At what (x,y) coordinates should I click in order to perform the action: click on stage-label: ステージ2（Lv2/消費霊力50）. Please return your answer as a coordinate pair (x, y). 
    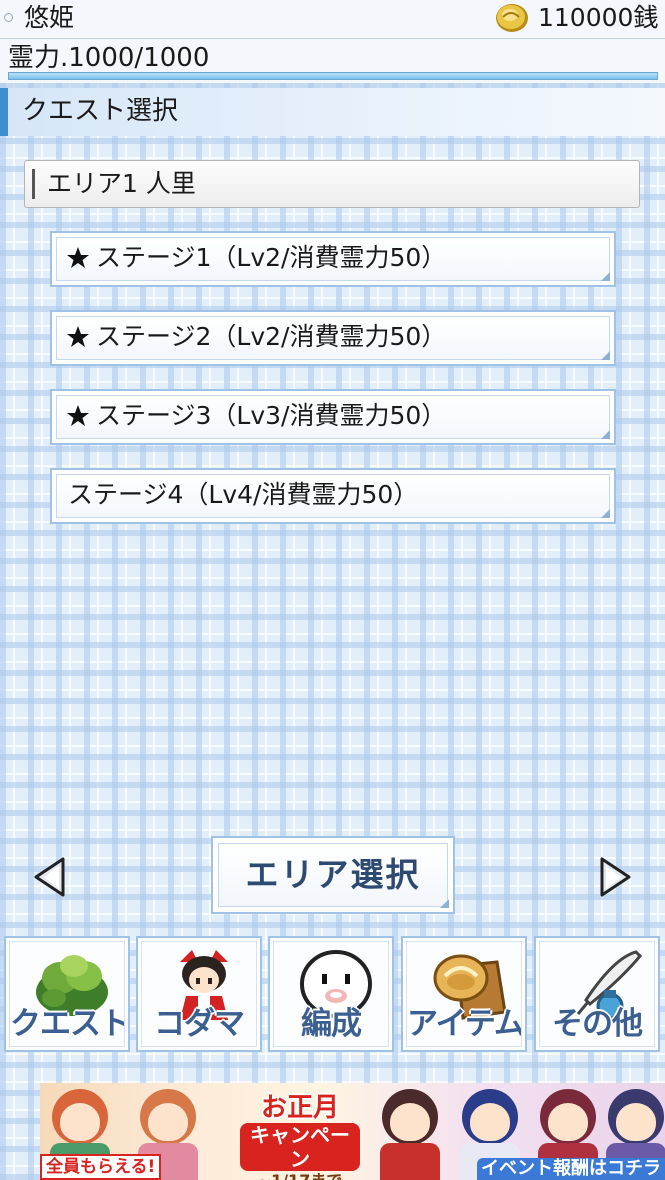
    Looking at the image, I should click on (271, 336).